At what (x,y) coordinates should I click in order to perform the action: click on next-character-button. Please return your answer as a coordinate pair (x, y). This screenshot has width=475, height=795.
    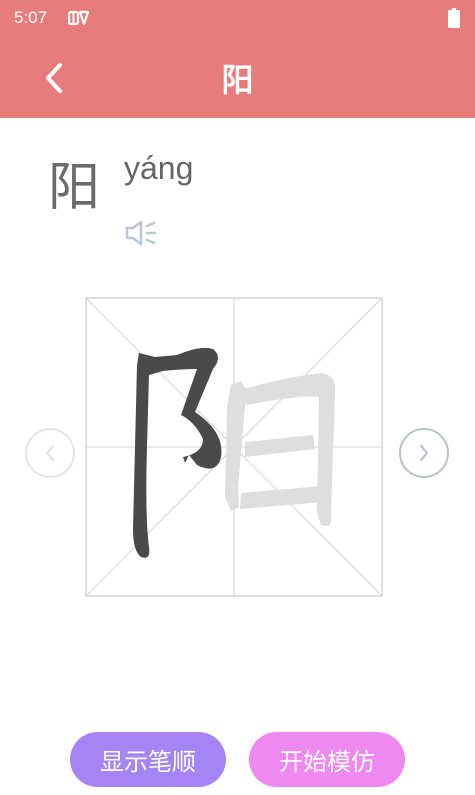
    Looking at the image, I should click on (424, 453).